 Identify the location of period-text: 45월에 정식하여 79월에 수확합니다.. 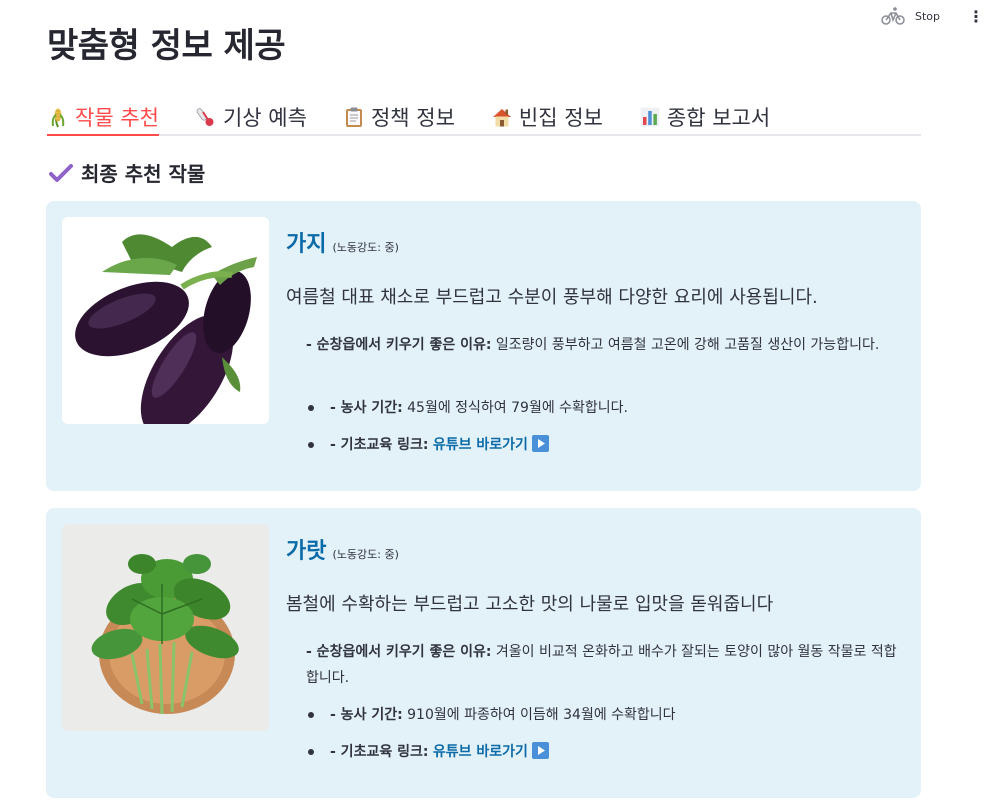
(515, 408).